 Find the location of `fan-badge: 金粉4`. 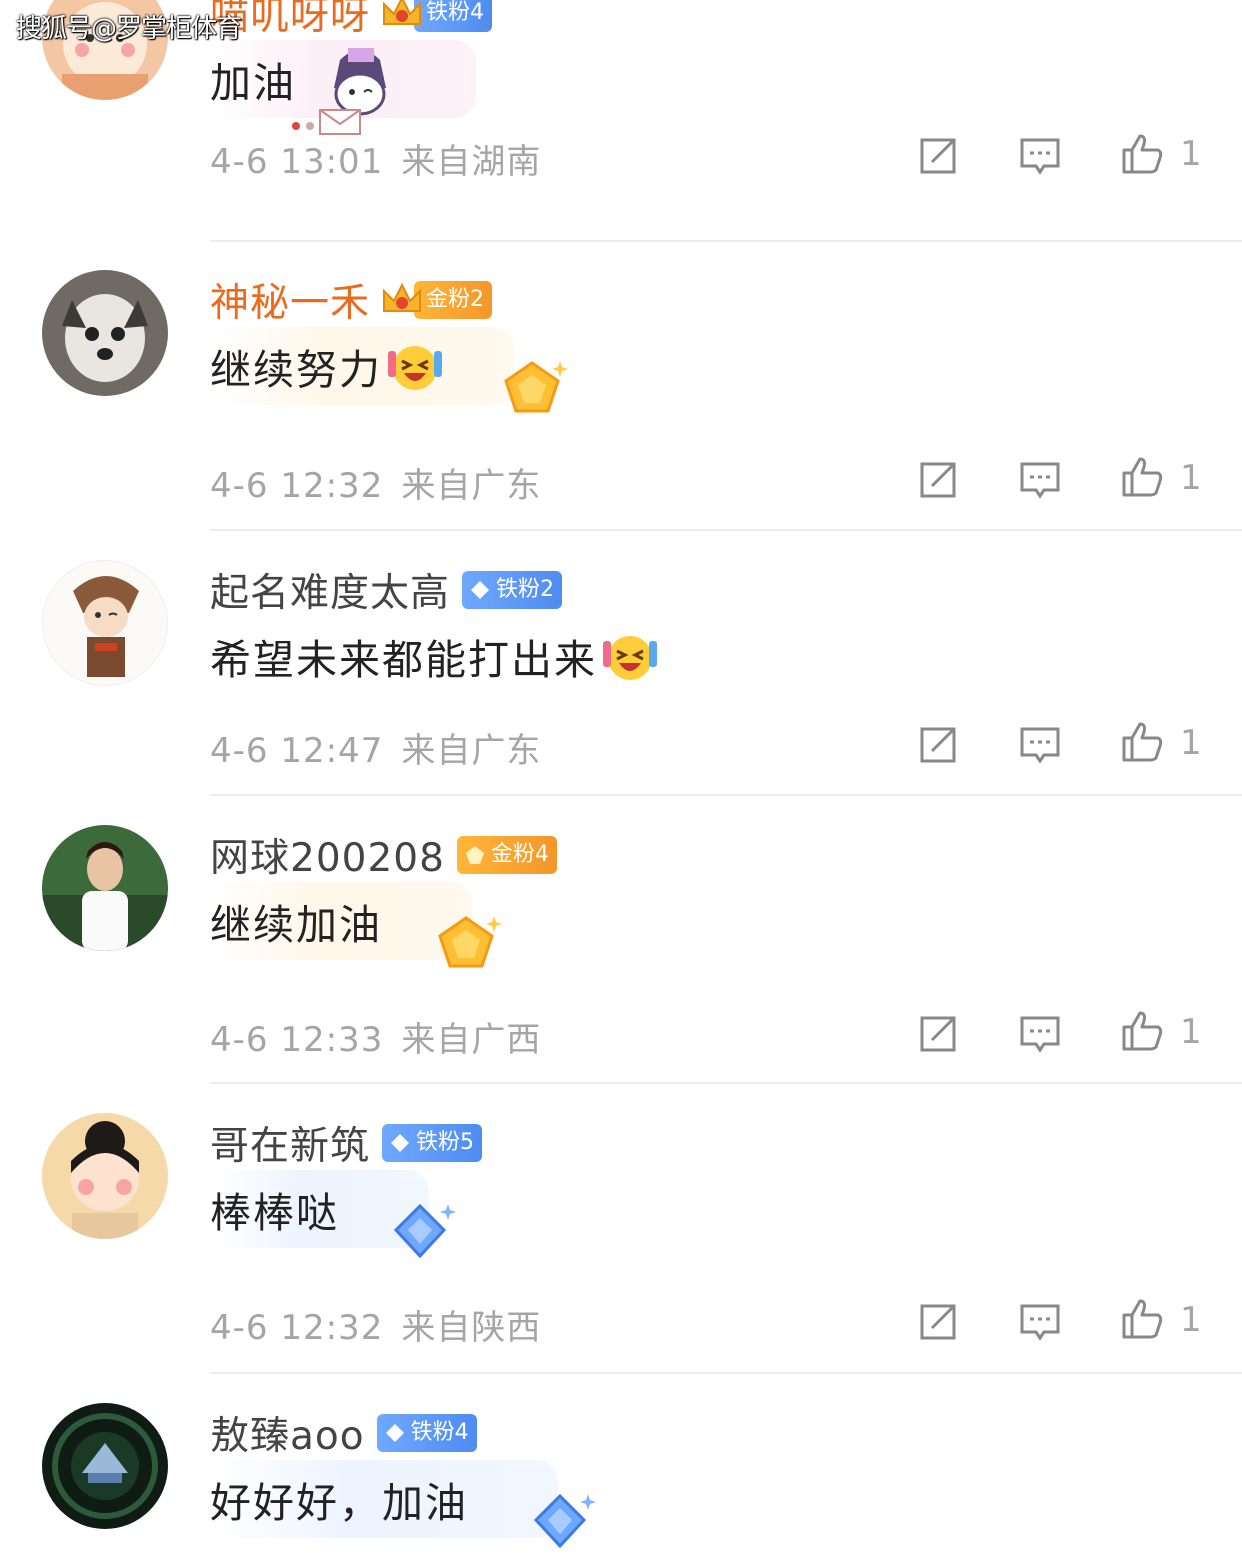

fan-badge: 金粉4 is located at coordinates (506, 855).